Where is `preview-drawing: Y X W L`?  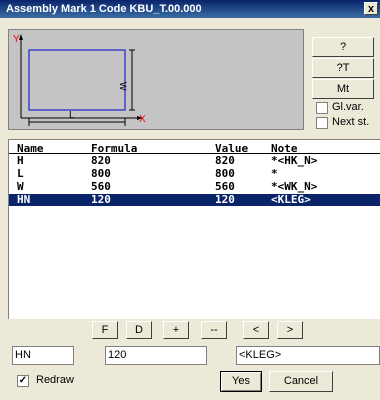 preview-drawing: Y X W L is located at coordinates (79, 80).